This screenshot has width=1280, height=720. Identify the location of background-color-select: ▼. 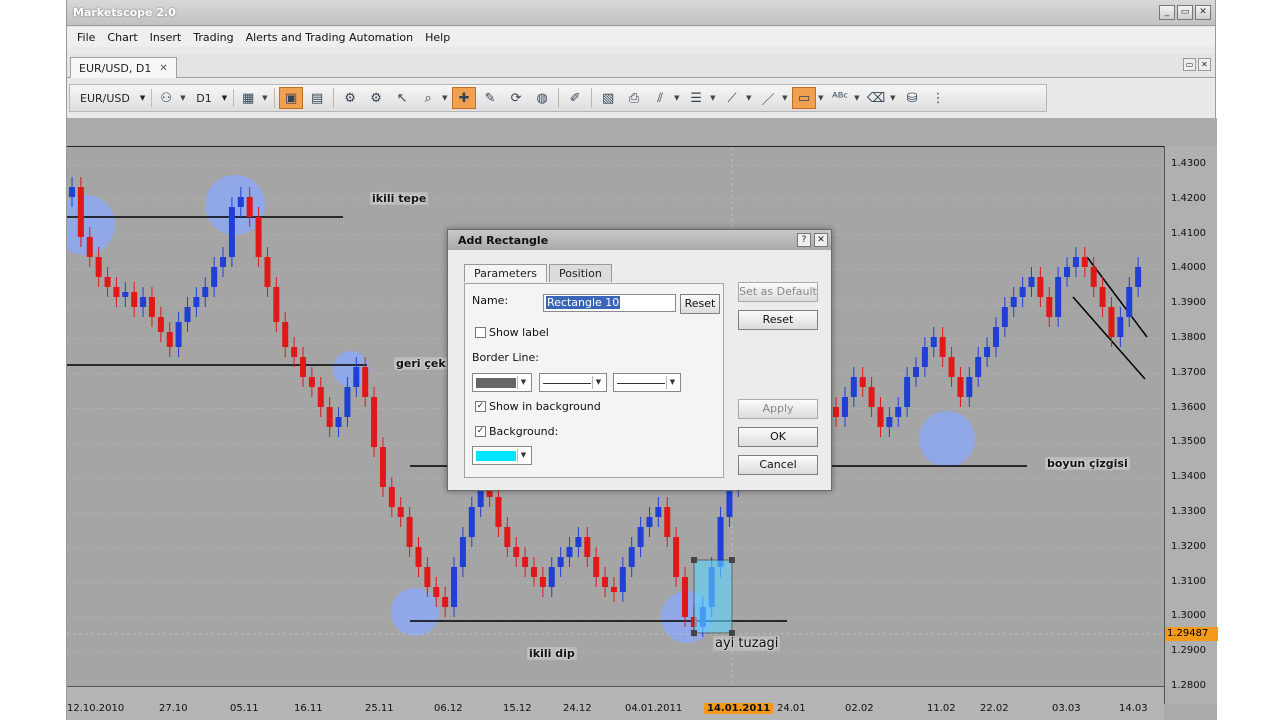
(502, 455).